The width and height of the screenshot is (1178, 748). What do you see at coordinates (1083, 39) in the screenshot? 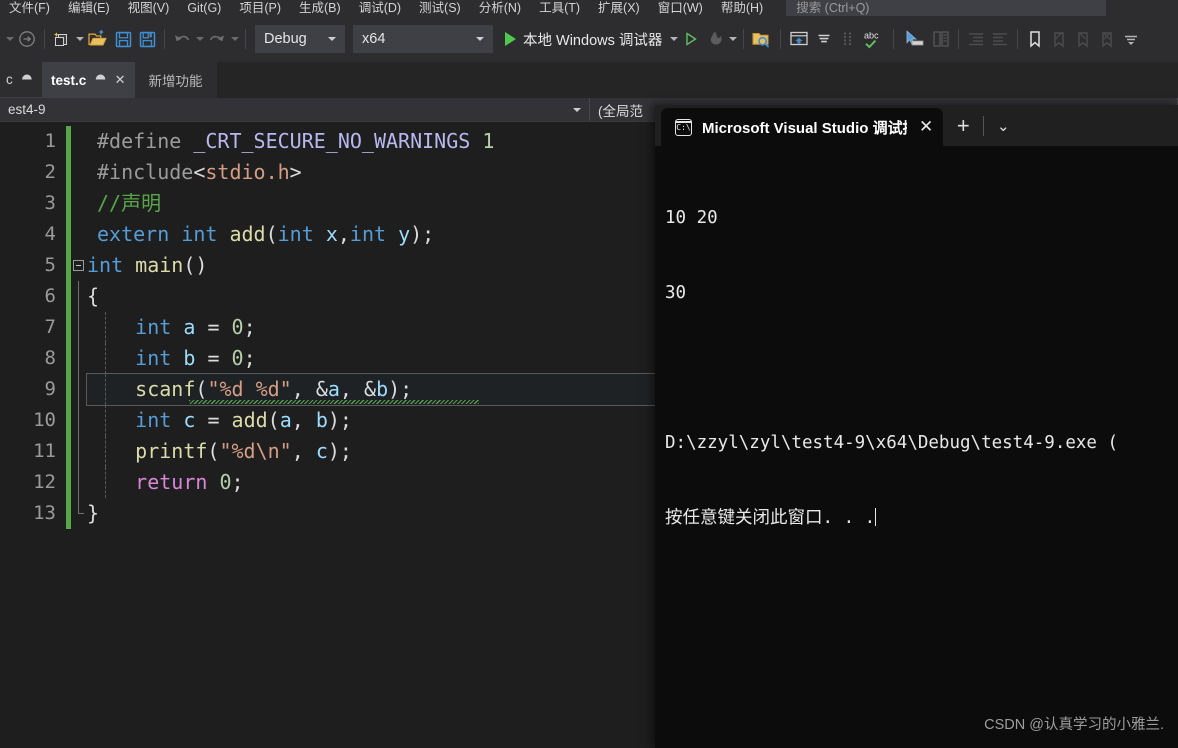
I see `next-bookmark-icon` at bounding box center [1083, 39].